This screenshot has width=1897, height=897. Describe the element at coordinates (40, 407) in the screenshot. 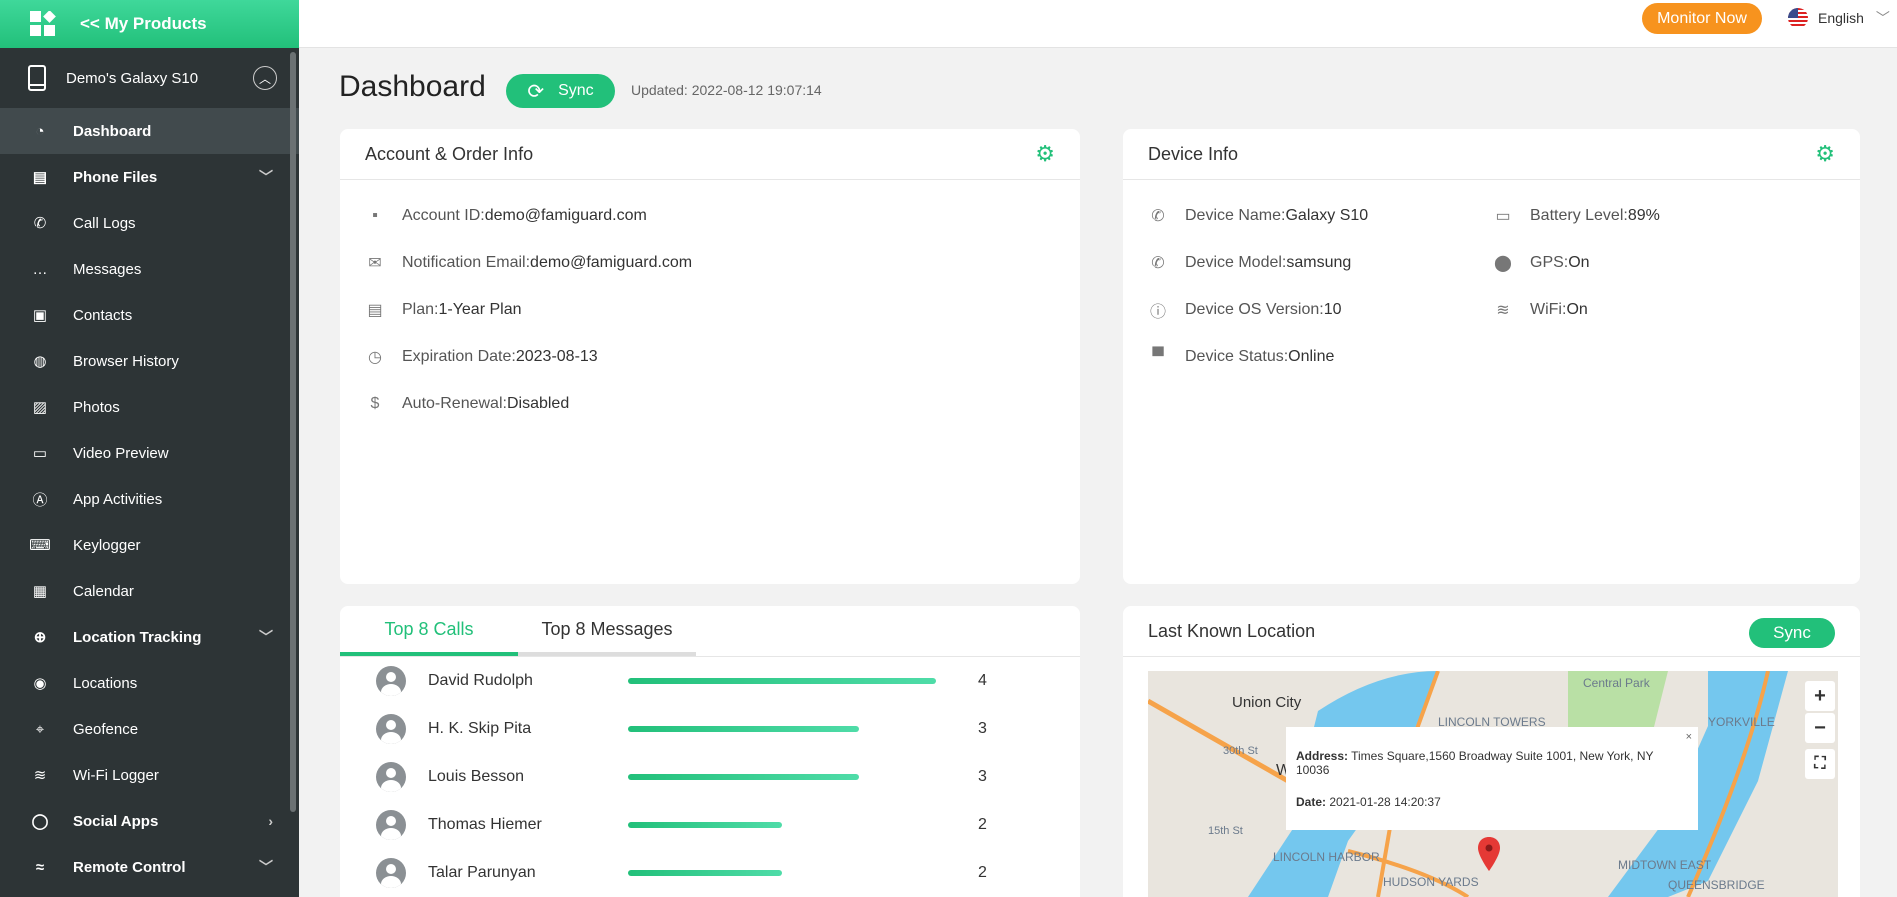

I see `image-icon: ▨` at that location.